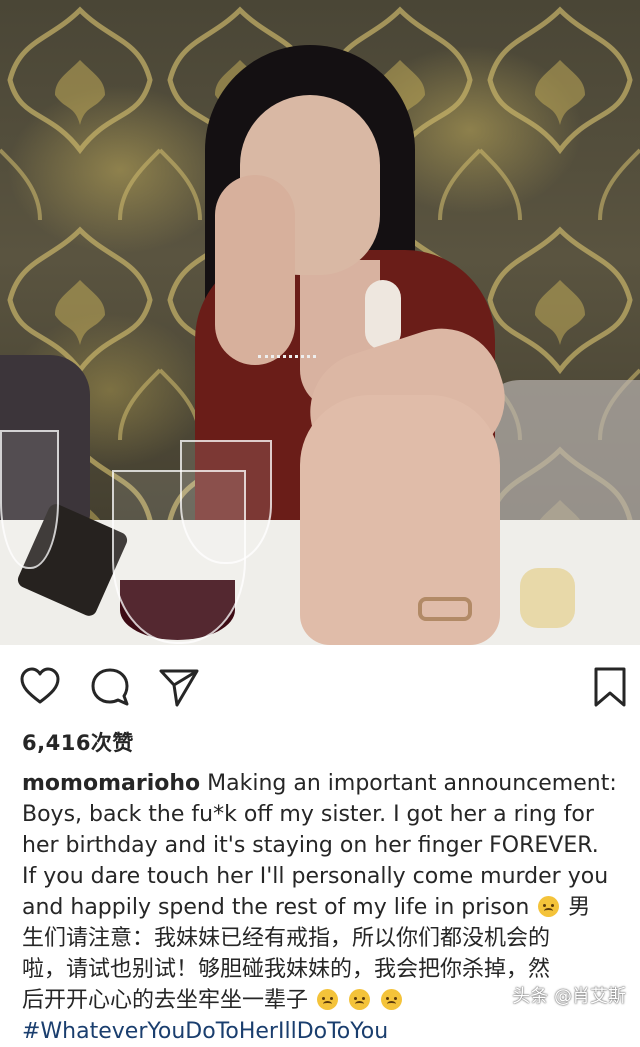  I want to click on comment-button, so click(110, 687).